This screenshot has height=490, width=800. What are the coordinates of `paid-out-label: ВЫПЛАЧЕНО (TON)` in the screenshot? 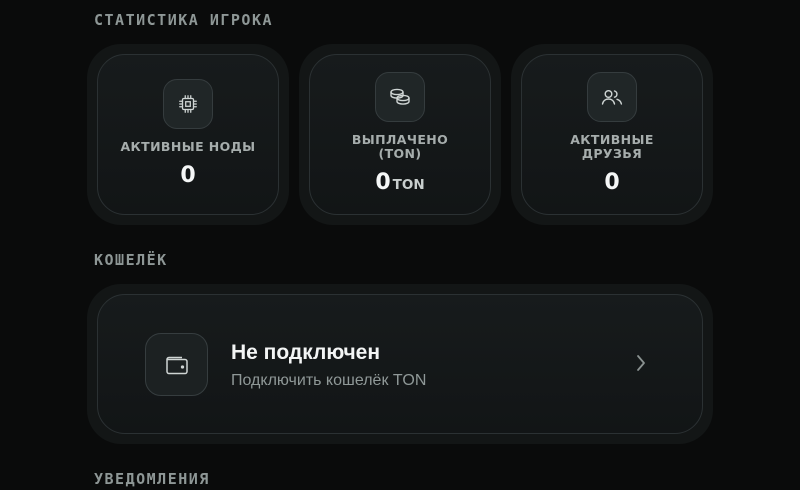 It's located at (400, 147).